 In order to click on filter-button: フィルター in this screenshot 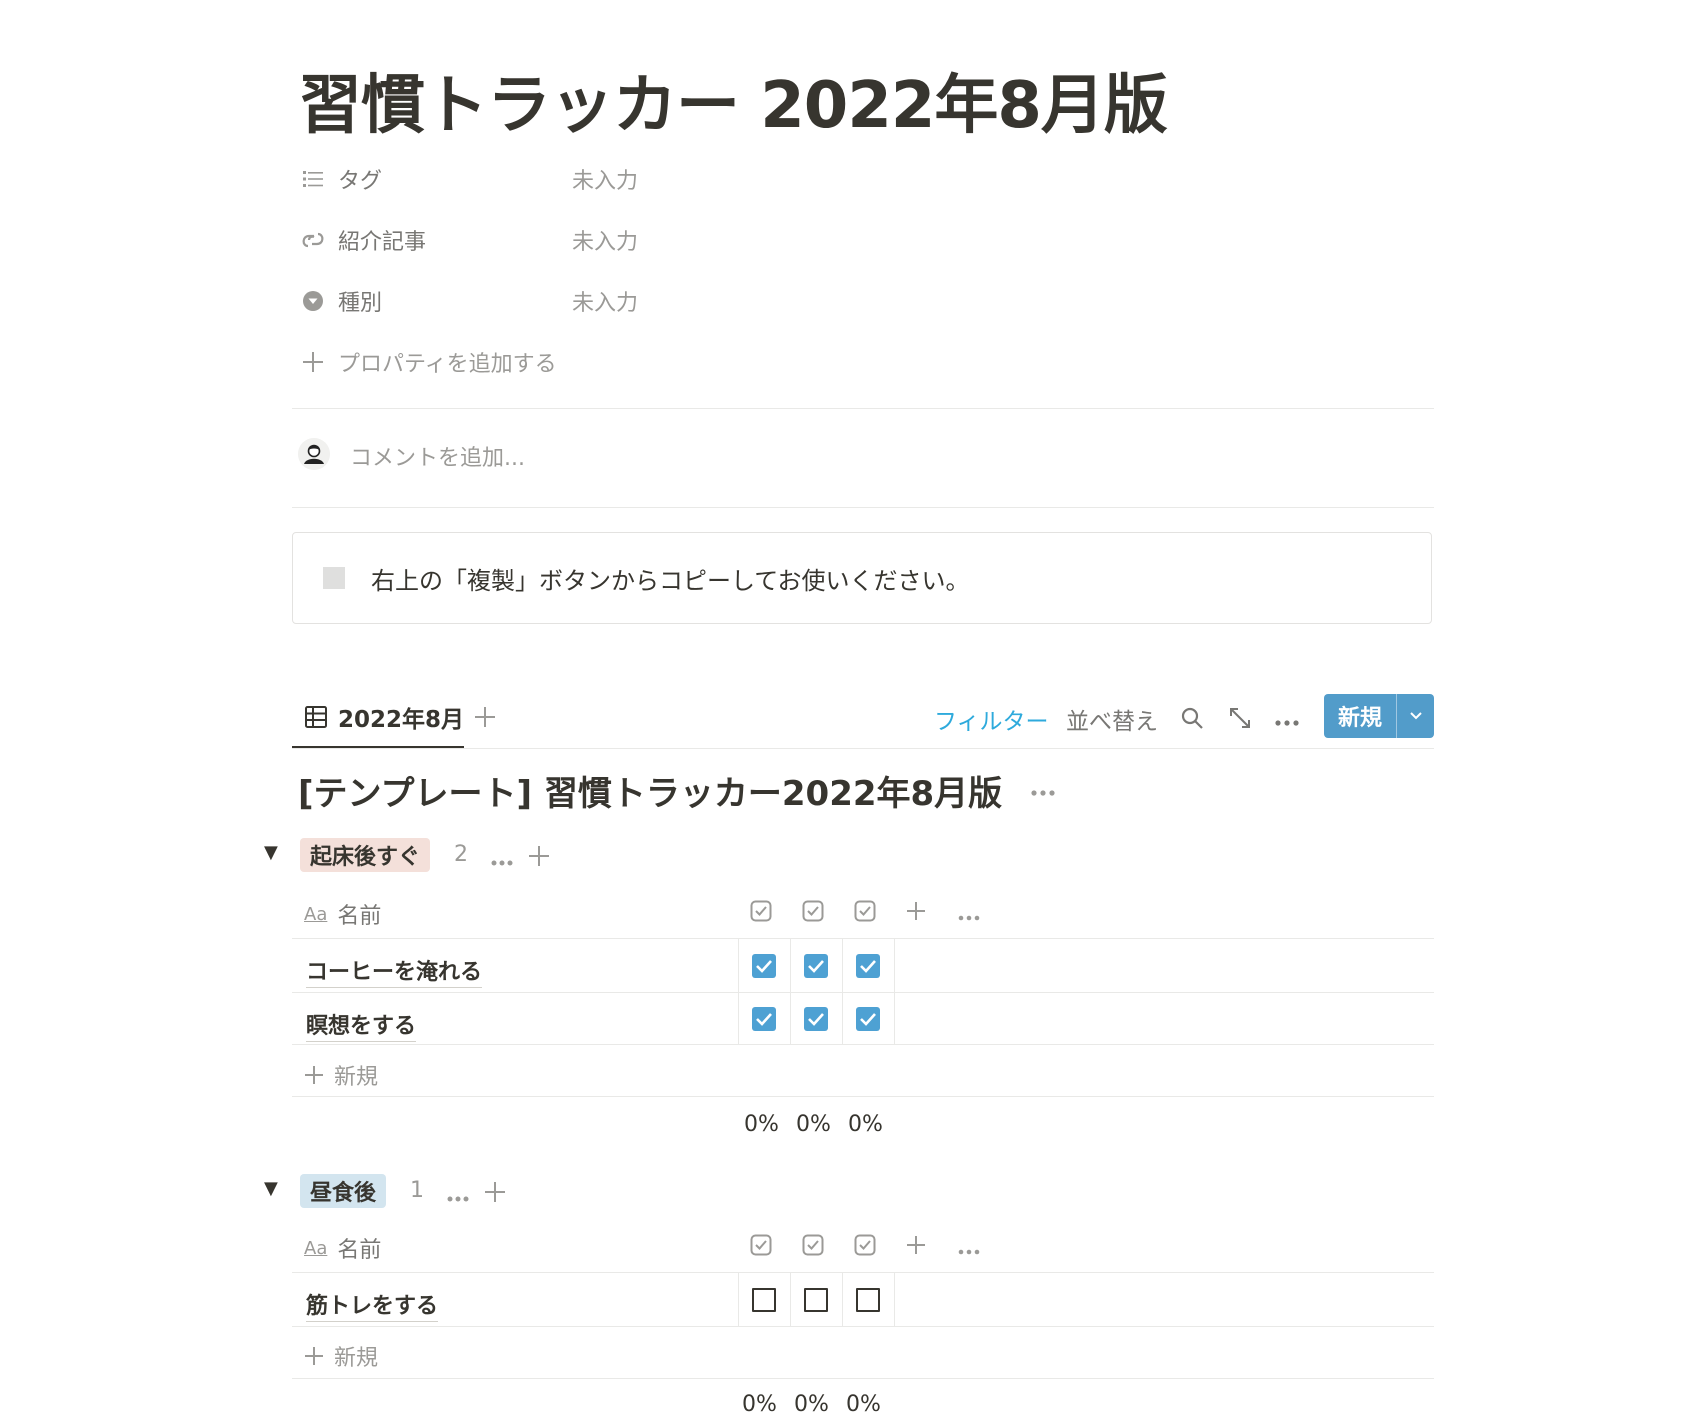, I will do `click(991, 719)`.